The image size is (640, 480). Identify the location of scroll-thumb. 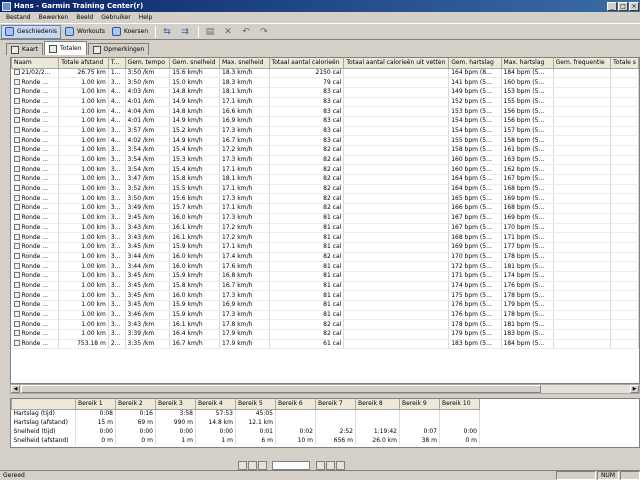
(281, 389).